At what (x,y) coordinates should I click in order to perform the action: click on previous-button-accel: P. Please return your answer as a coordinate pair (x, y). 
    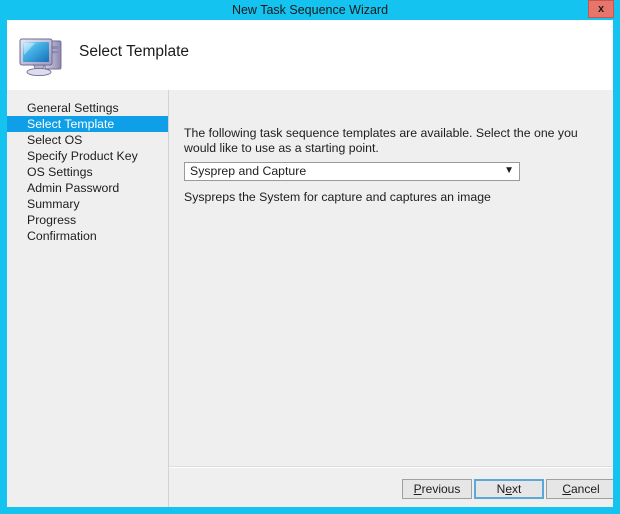
    Looking at the image, I should click on (417, 489).